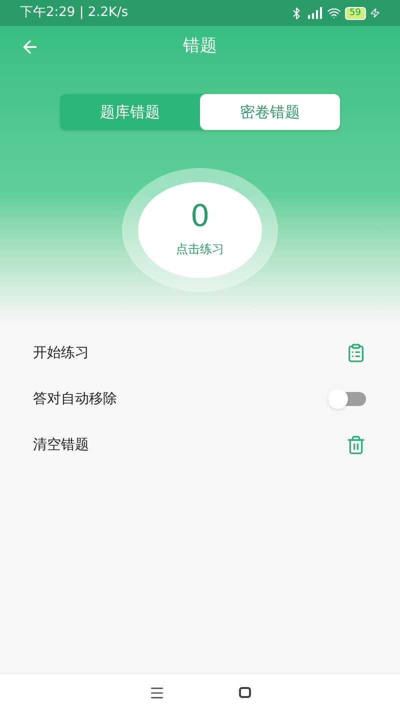 This screenshot has width=400, height=711. I want to click on row-label: 清空错题, so click(61, 445).